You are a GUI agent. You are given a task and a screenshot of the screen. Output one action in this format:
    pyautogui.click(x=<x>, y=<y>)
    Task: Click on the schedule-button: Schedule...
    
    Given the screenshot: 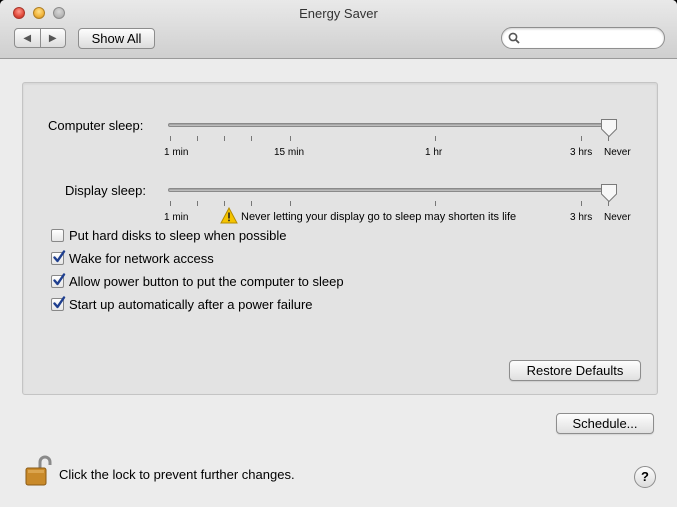 What is the action you would take?
    pyautogui.click(x=605, y=423)
    